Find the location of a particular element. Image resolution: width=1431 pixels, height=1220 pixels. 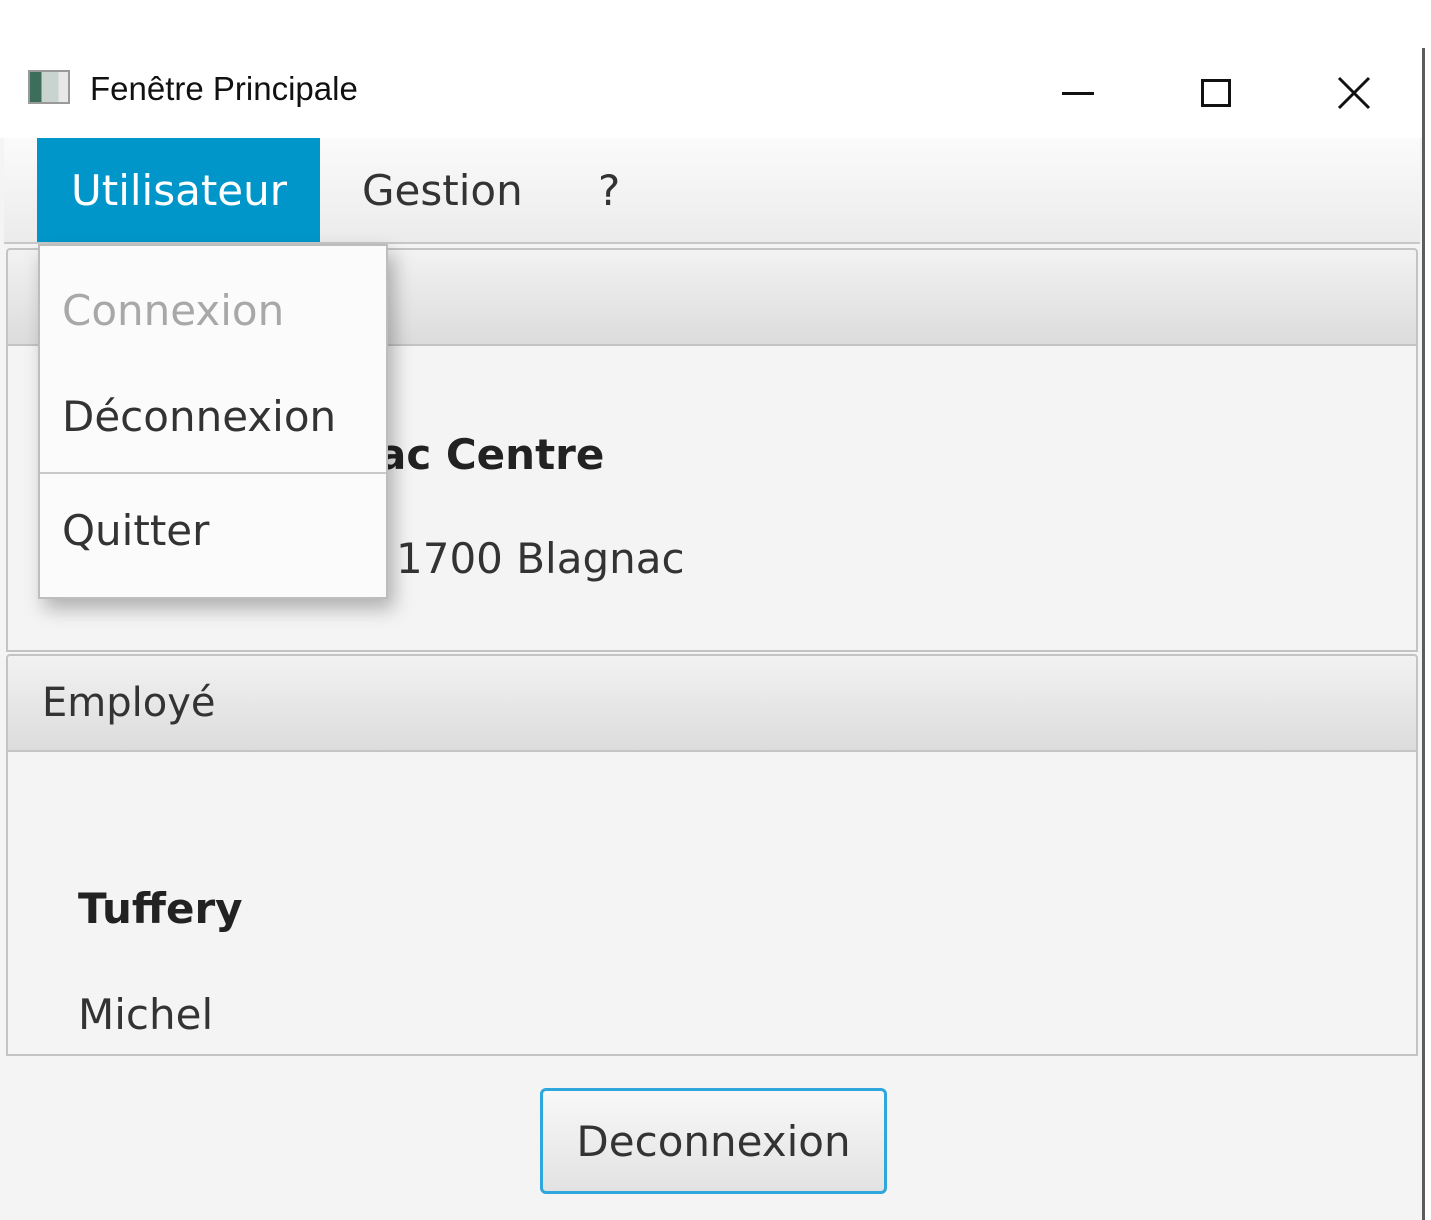

minimize-button is located at coordinates (1078, 93).